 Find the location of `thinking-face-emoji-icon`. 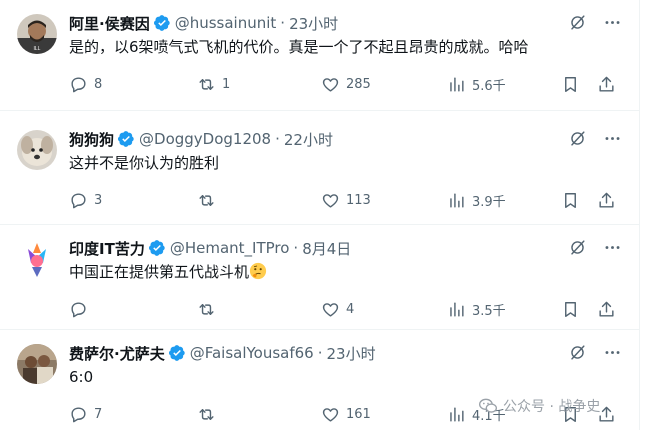

thinking-face-emoji-icon is located at coordinates (258, 271).